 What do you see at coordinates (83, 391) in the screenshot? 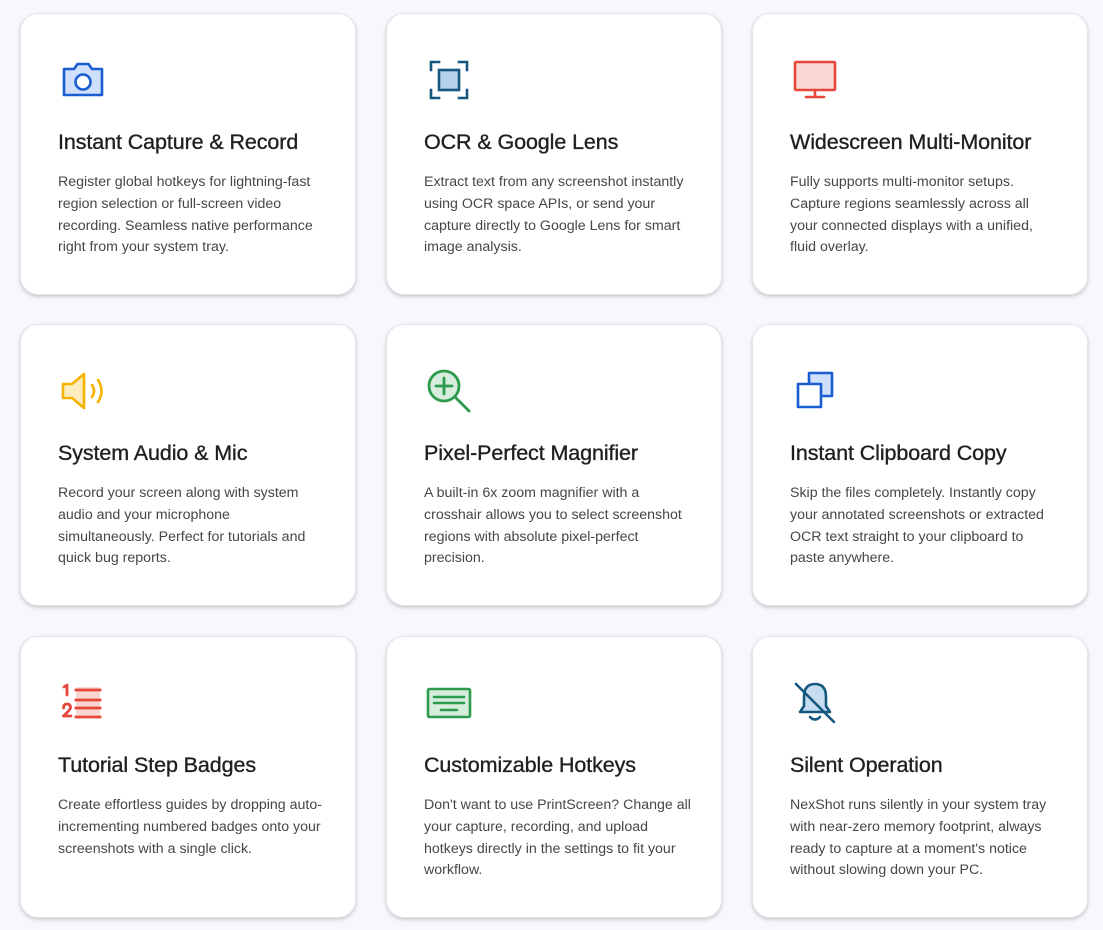
I see `speaker-icon` at bounding box center [83, 391].